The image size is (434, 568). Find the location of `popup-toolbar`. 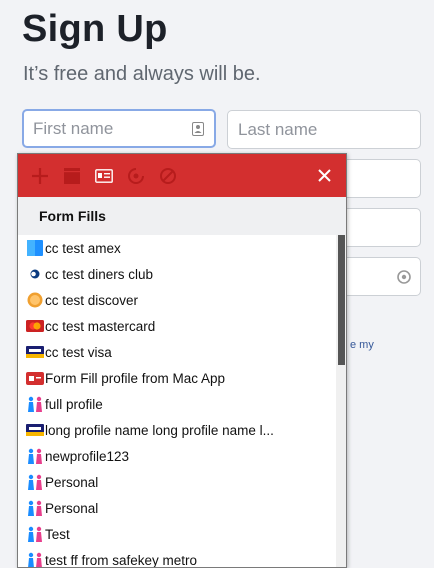

popup-toolbar is located at coordinates (182, 175).